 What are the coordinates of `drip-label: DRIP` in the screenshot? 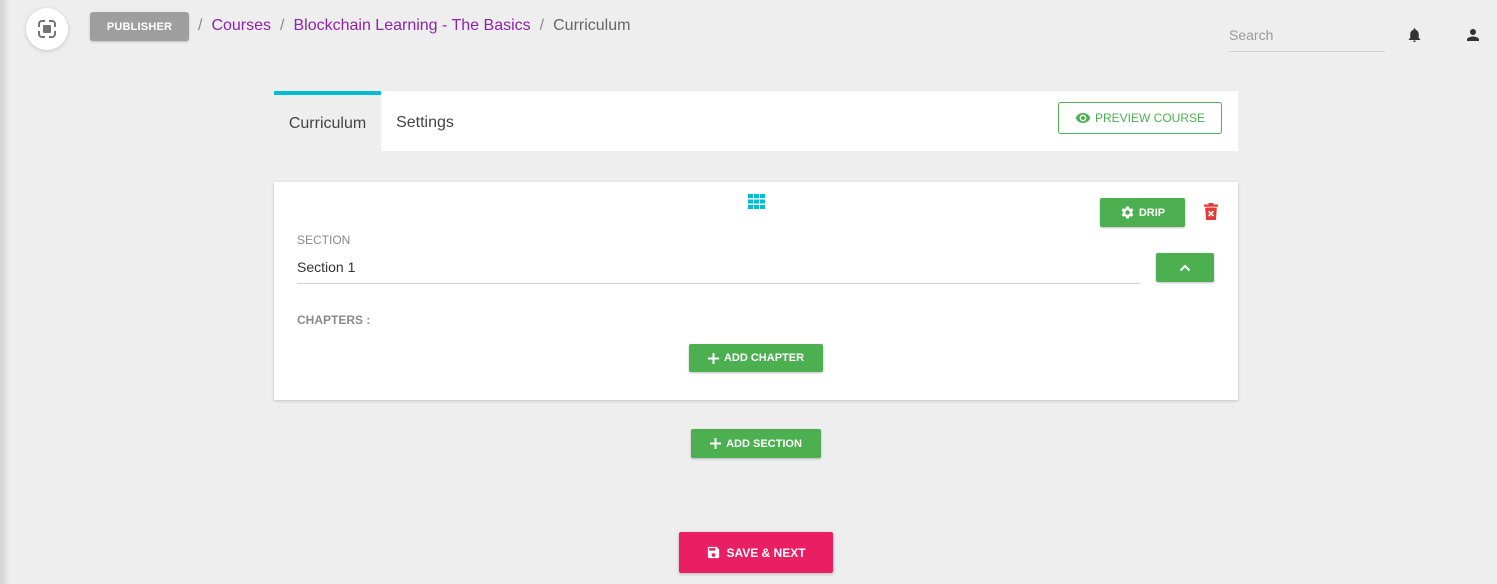 It's located at (1152, 212).